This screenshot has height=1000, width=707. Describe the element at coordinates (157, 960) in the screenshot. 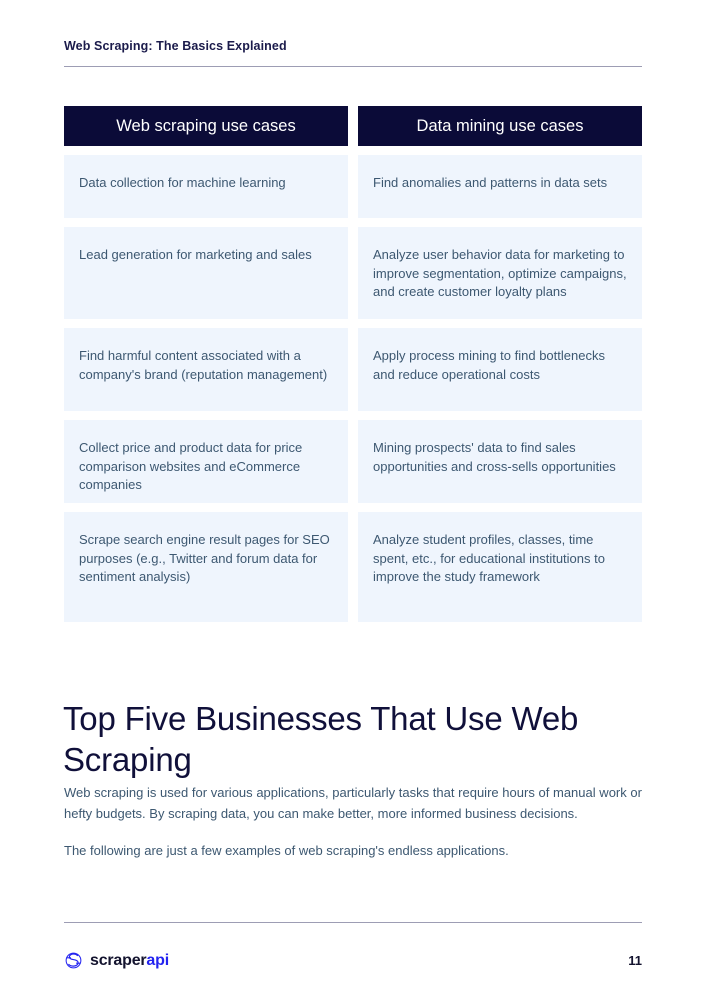

I see `brand-wordmark-accent: api` at that location.